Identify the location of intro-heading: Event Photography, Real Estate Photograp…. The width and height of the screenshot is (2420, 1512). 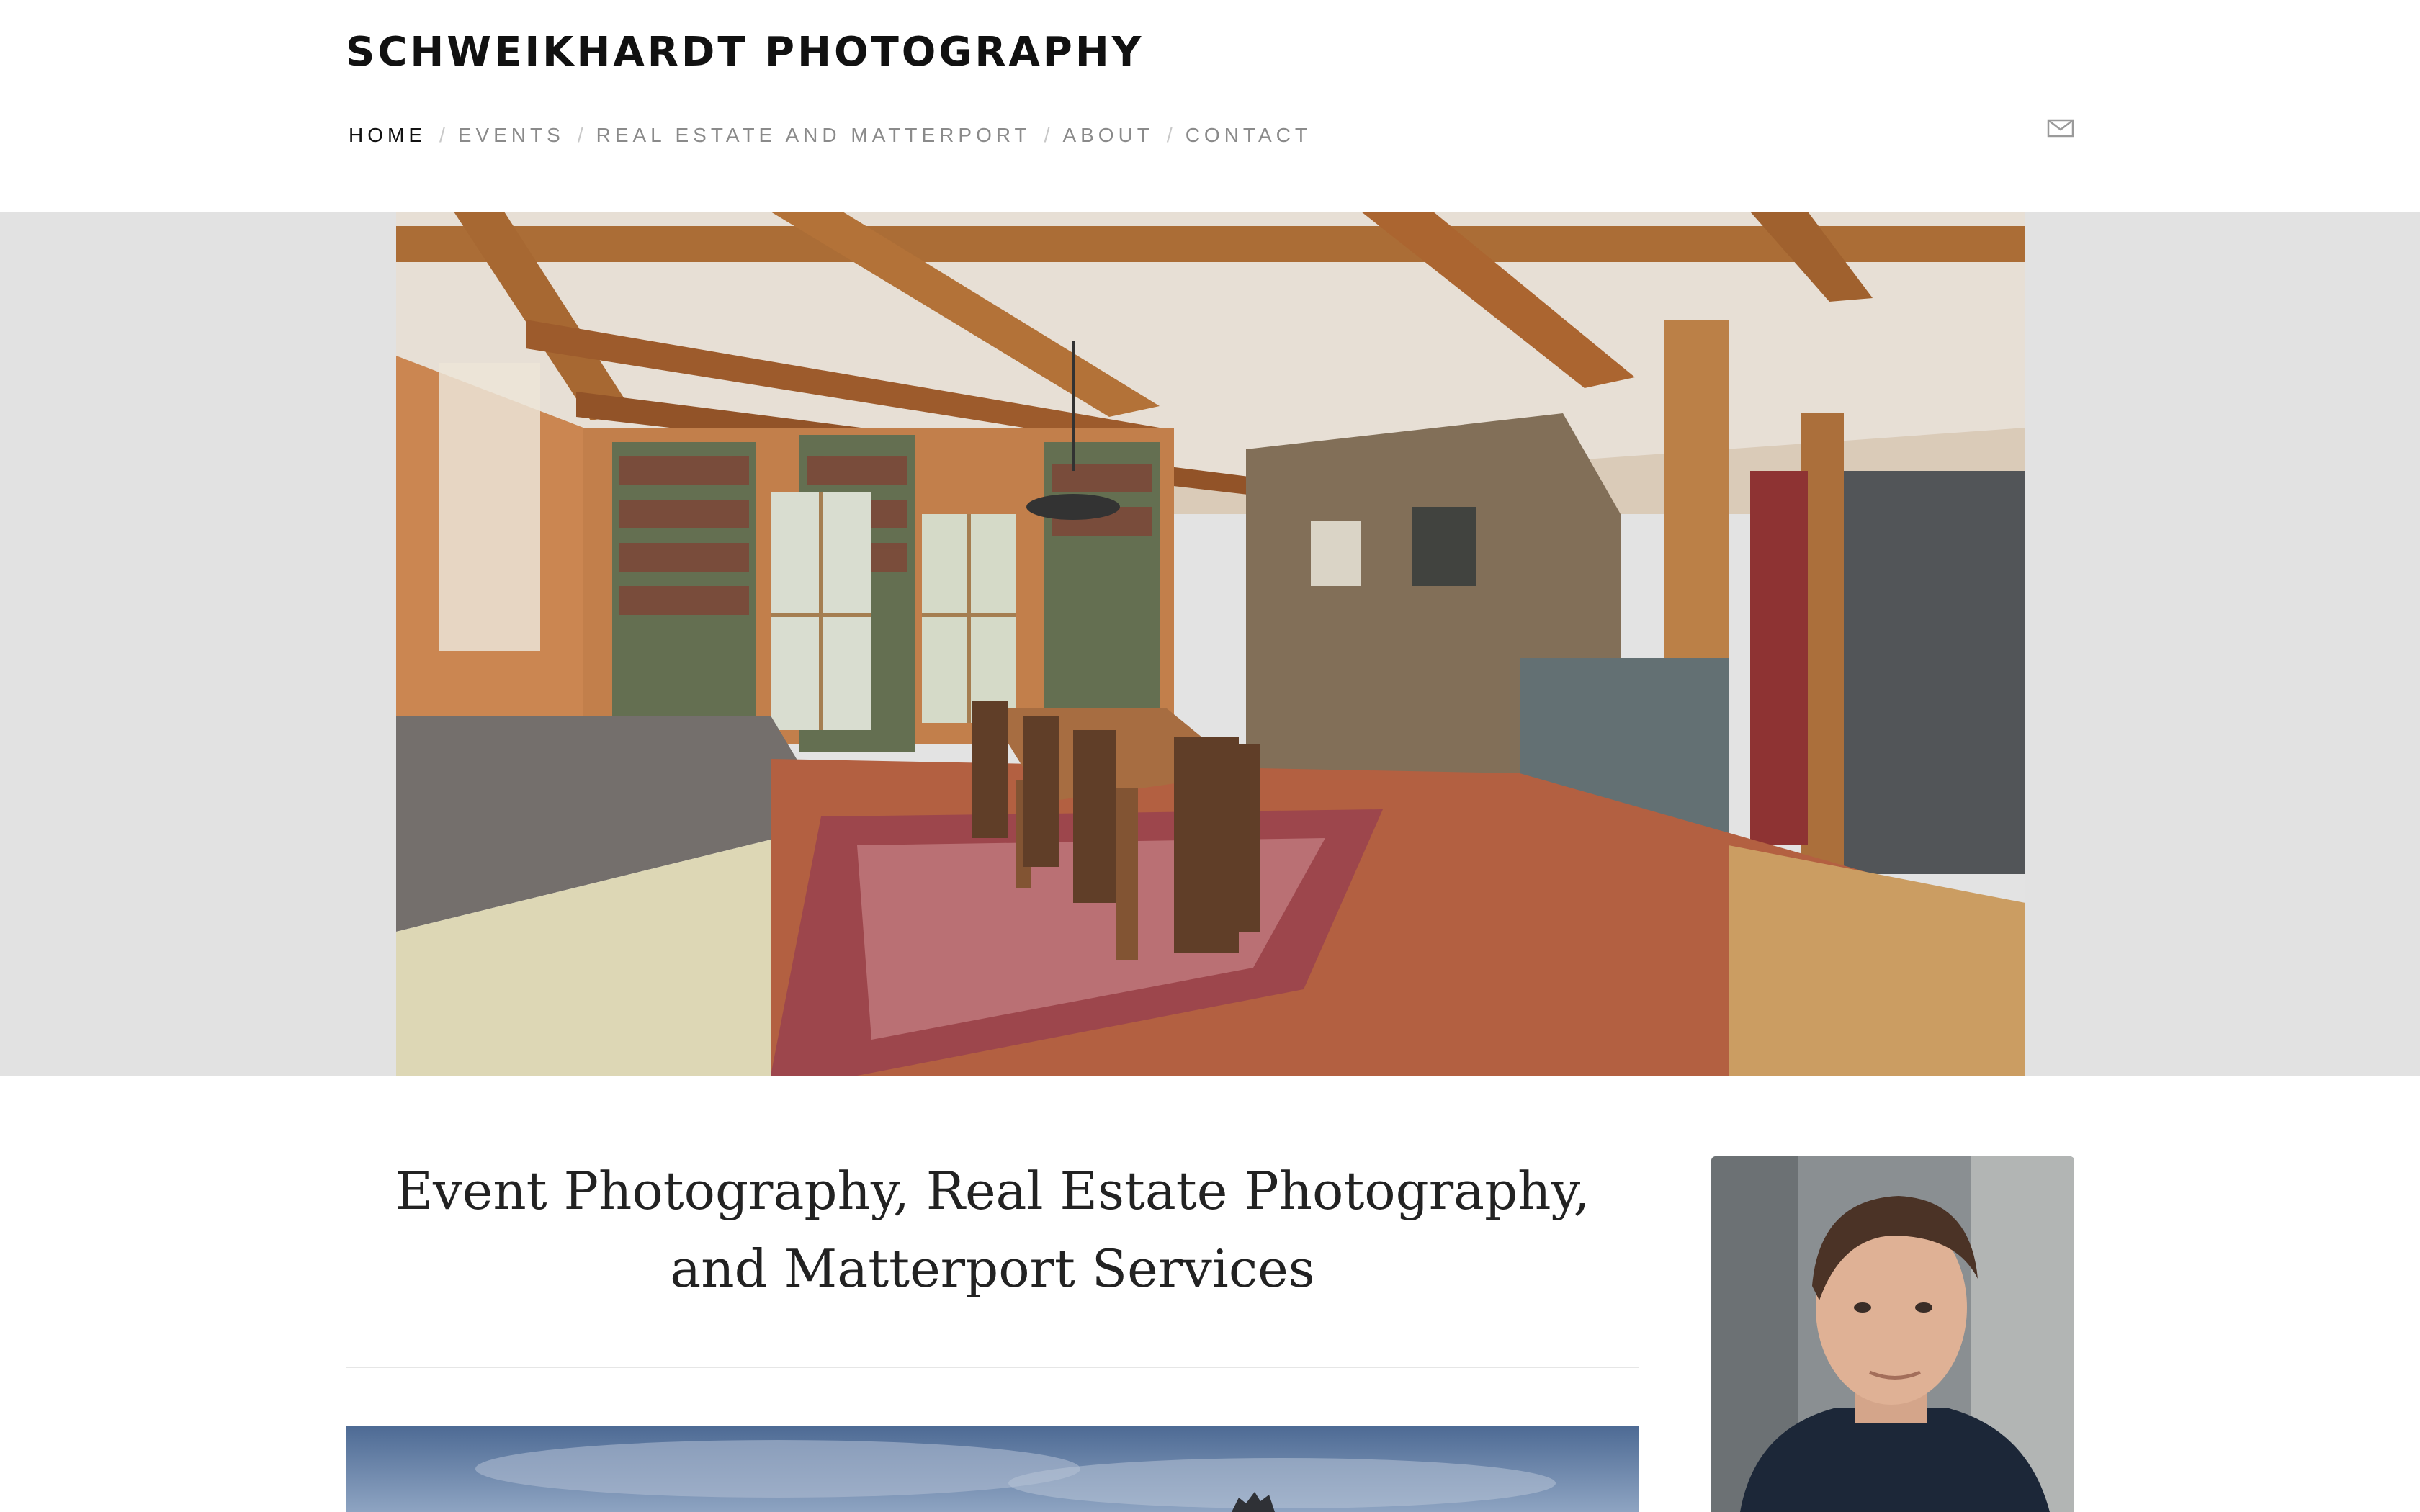
(992, 1230).